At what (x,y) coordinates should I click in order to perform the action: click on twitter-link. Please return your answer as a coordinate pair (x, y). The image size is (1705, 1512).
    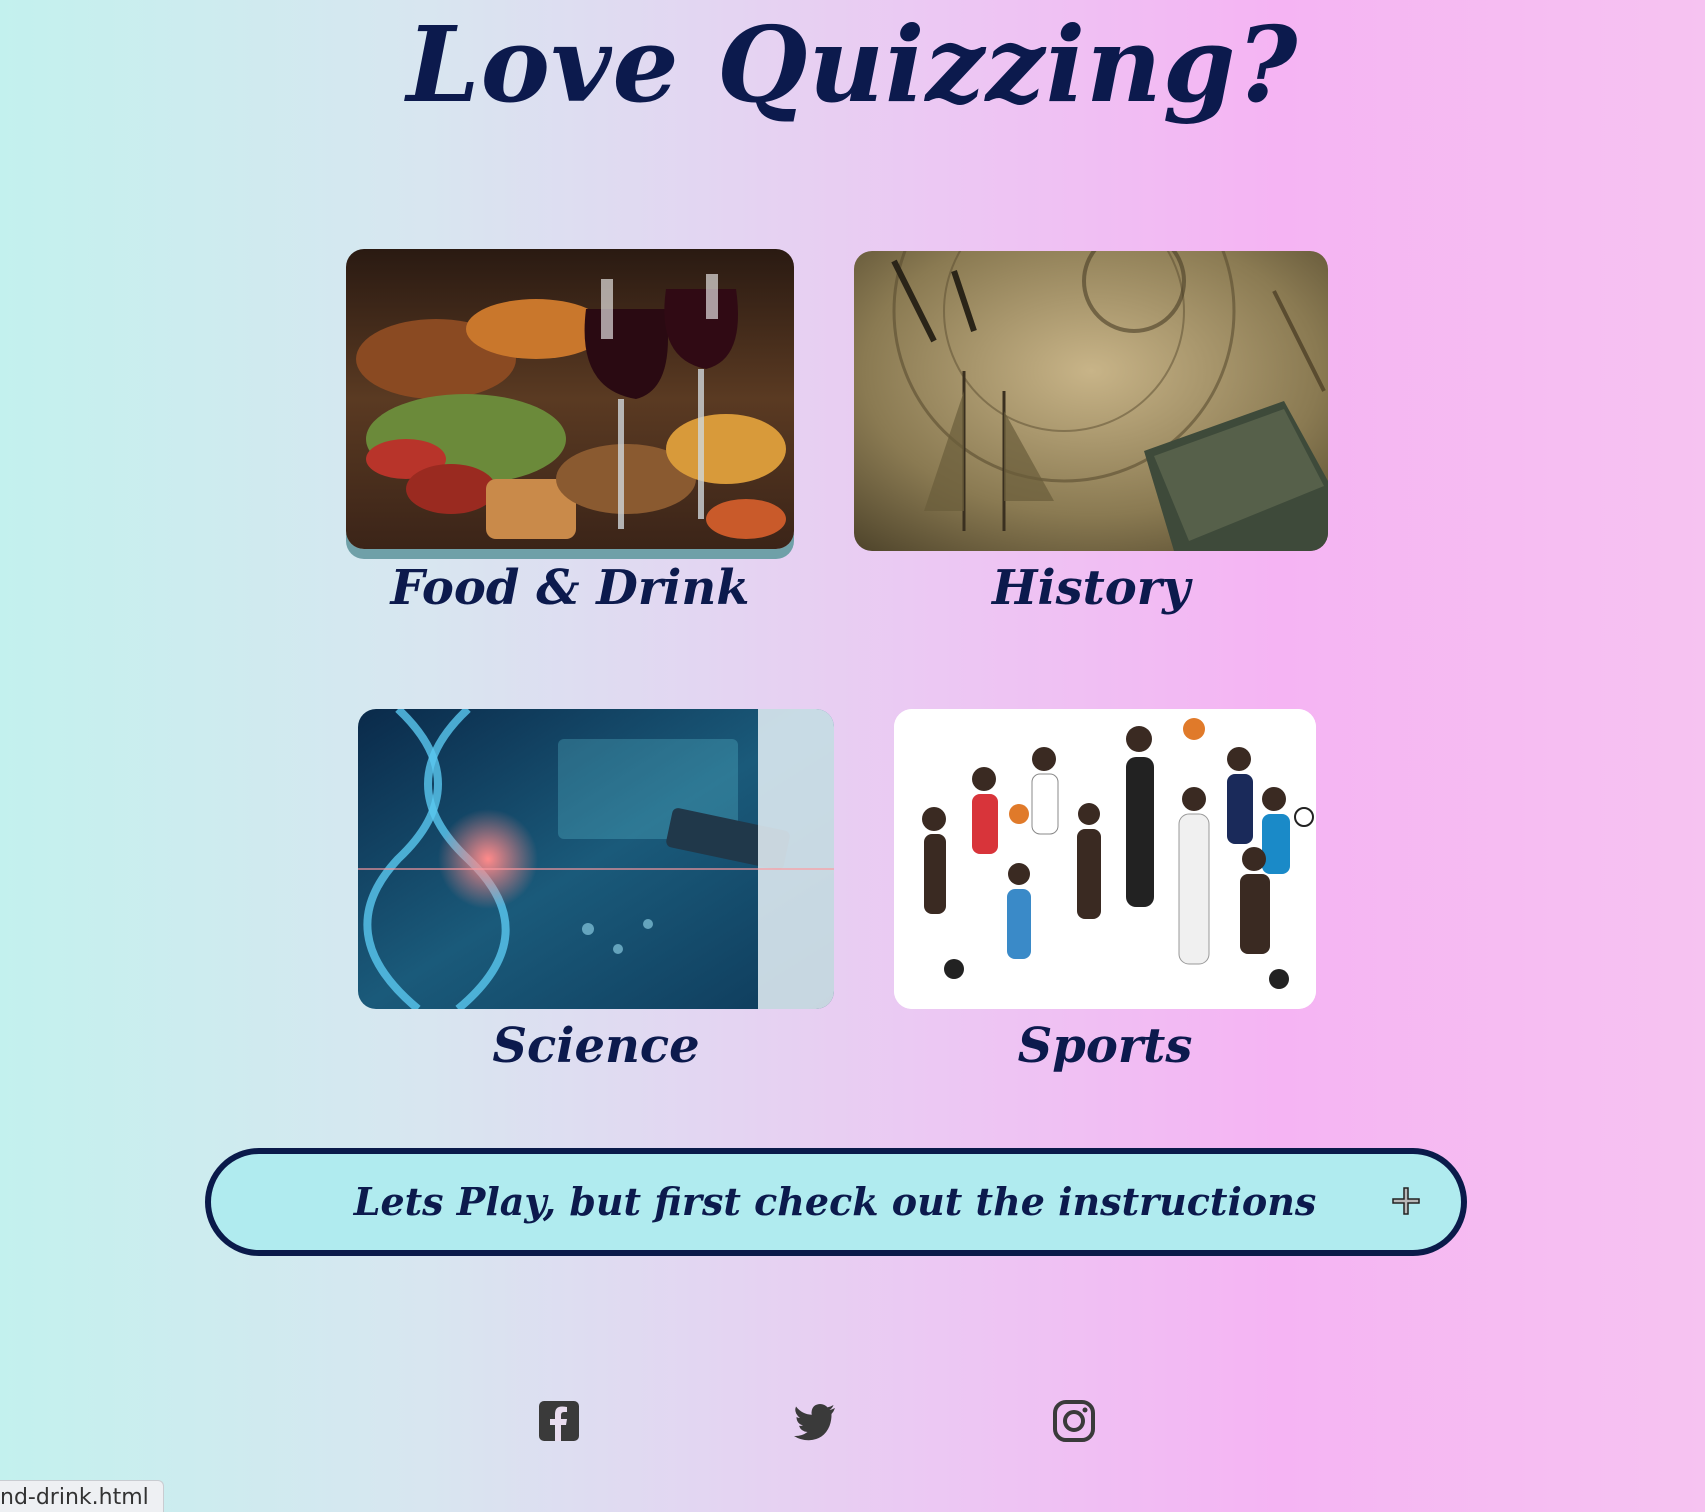
    Looking at the image, I should click on (815, 1421).